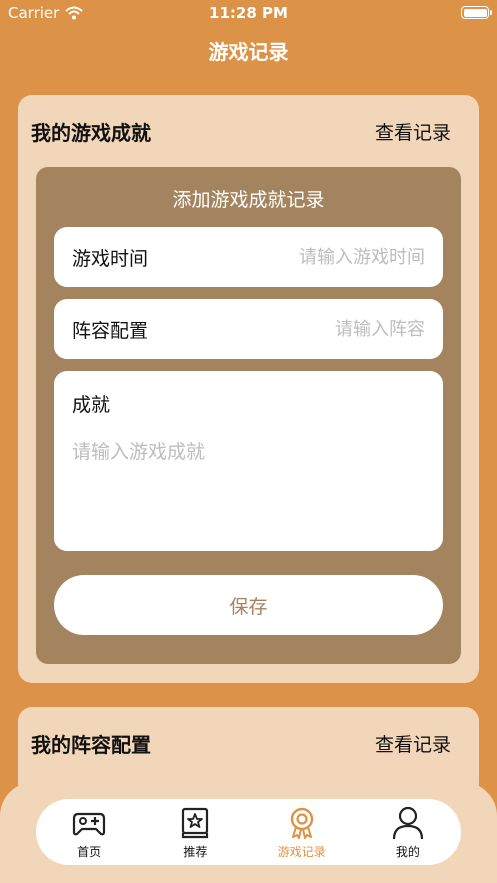  Describe the element at coordinates (91, 405) in the screenshot. I see `achievement-label: 成就` at that location.